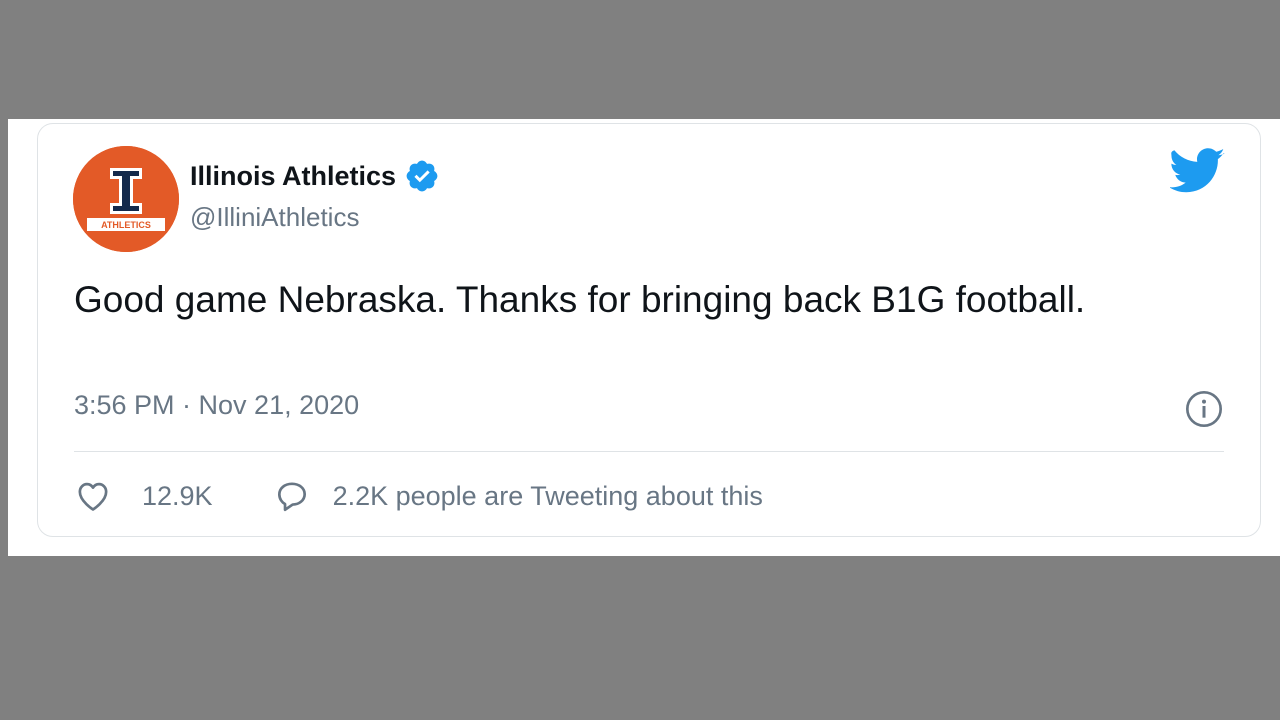 The image size is (1280, 720). I want to click on divider, so click(649, 451).